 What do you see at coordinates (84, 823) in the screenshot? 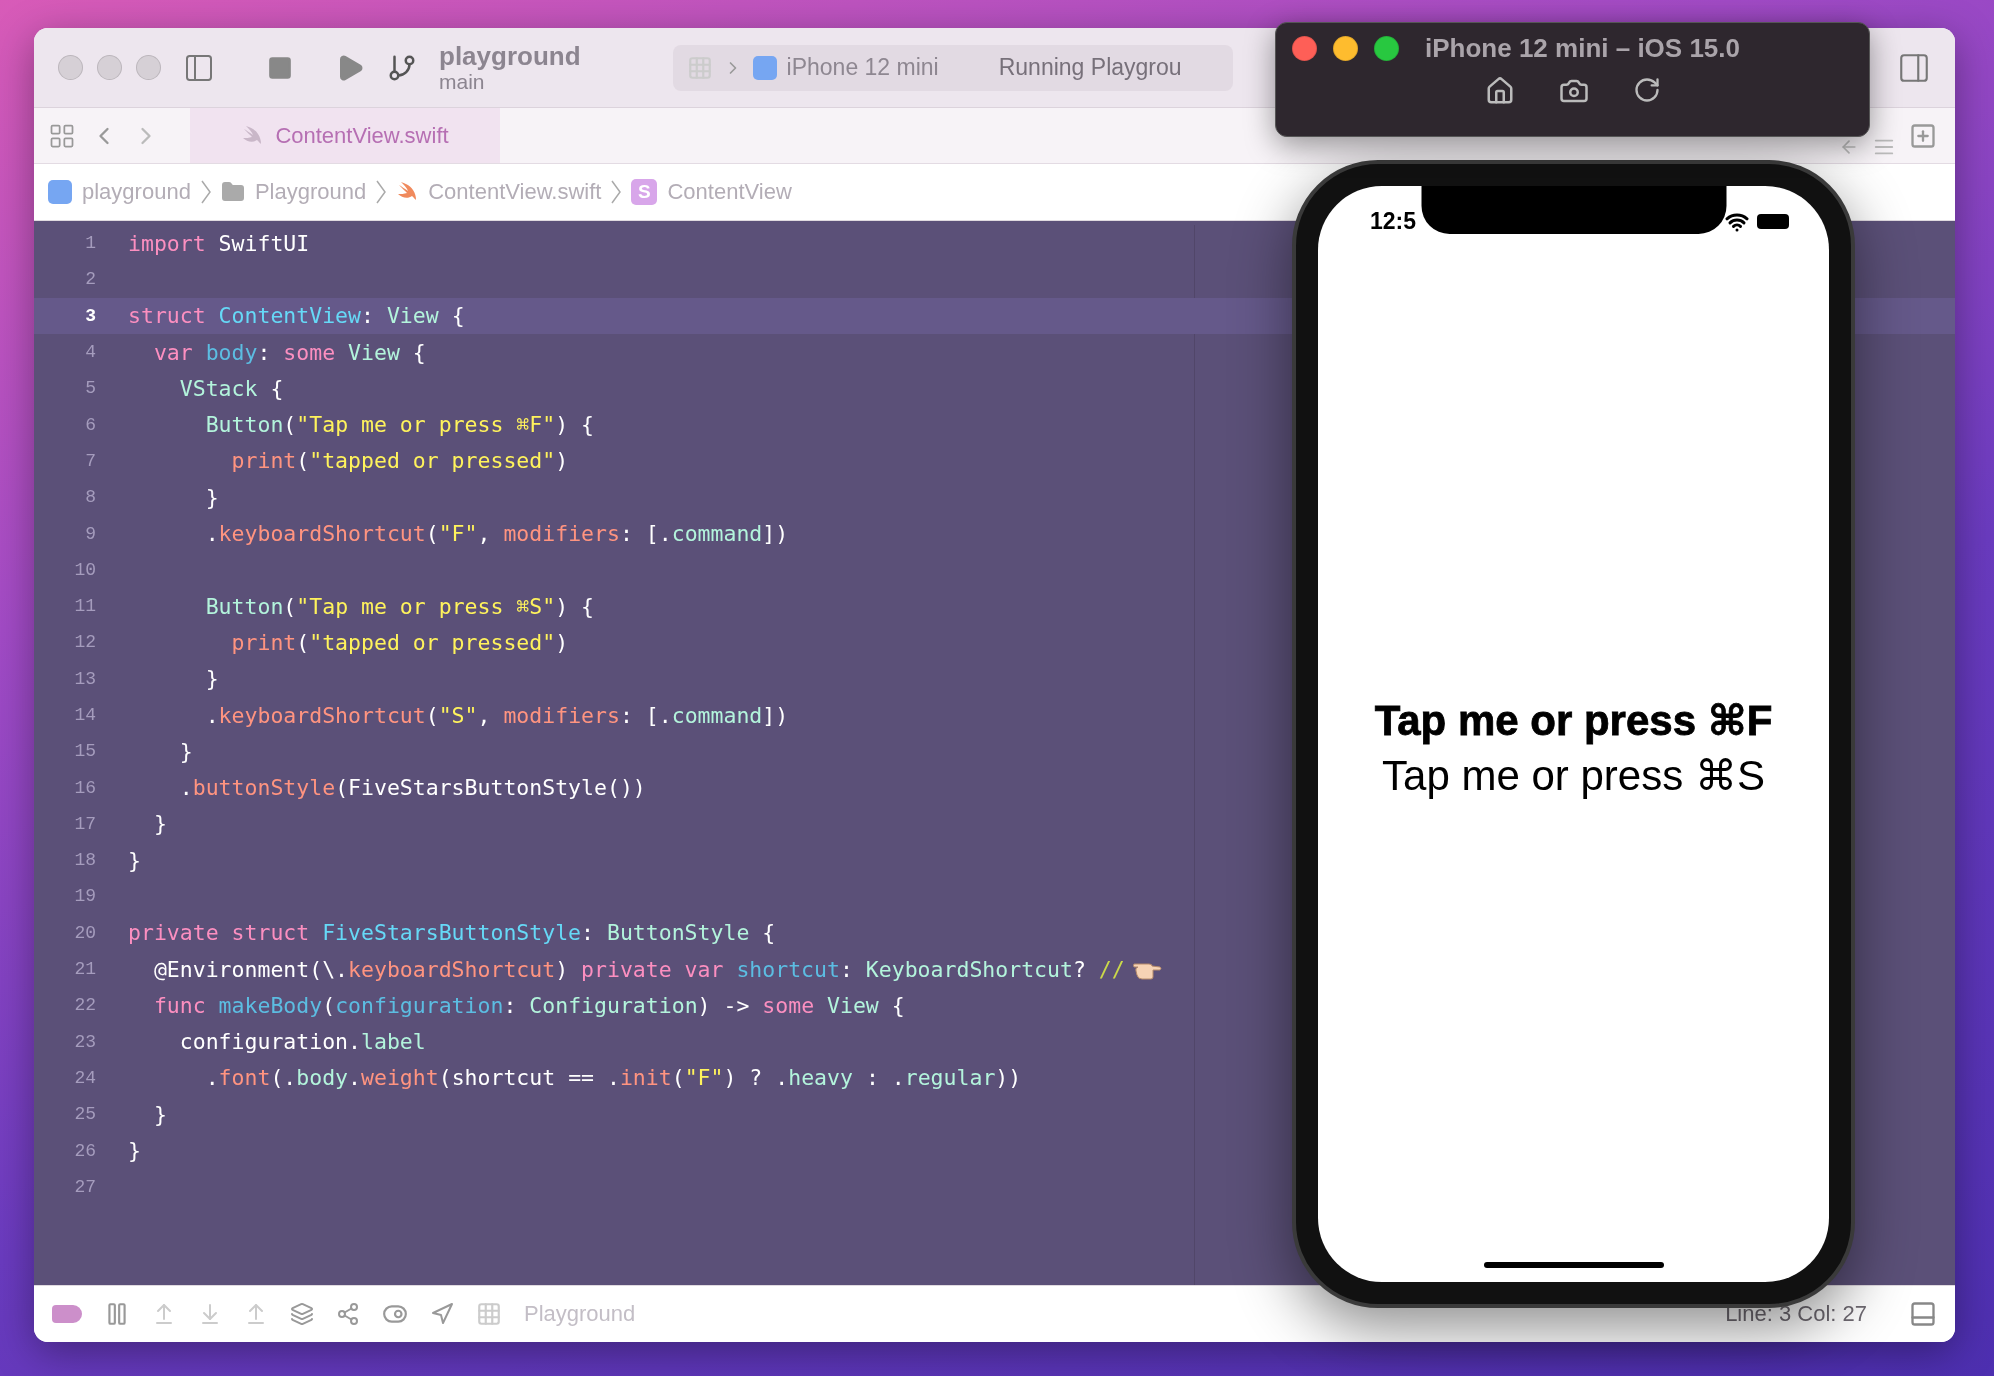
I see `line-number: 17` at bounding box center [84, 823].